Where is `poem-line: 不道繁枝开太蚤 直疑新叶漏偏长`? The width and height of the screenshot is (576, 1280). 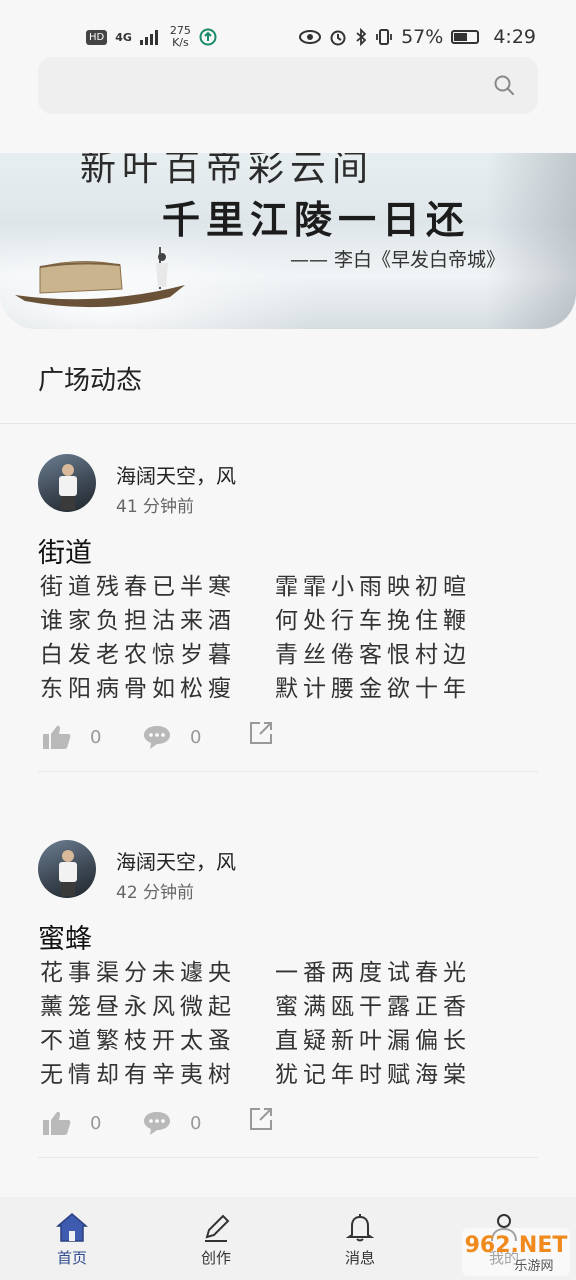
poem-line: 不道繁枝开太蚤 直疑新叶漏偏长 is located at coordinates (255, 1041).